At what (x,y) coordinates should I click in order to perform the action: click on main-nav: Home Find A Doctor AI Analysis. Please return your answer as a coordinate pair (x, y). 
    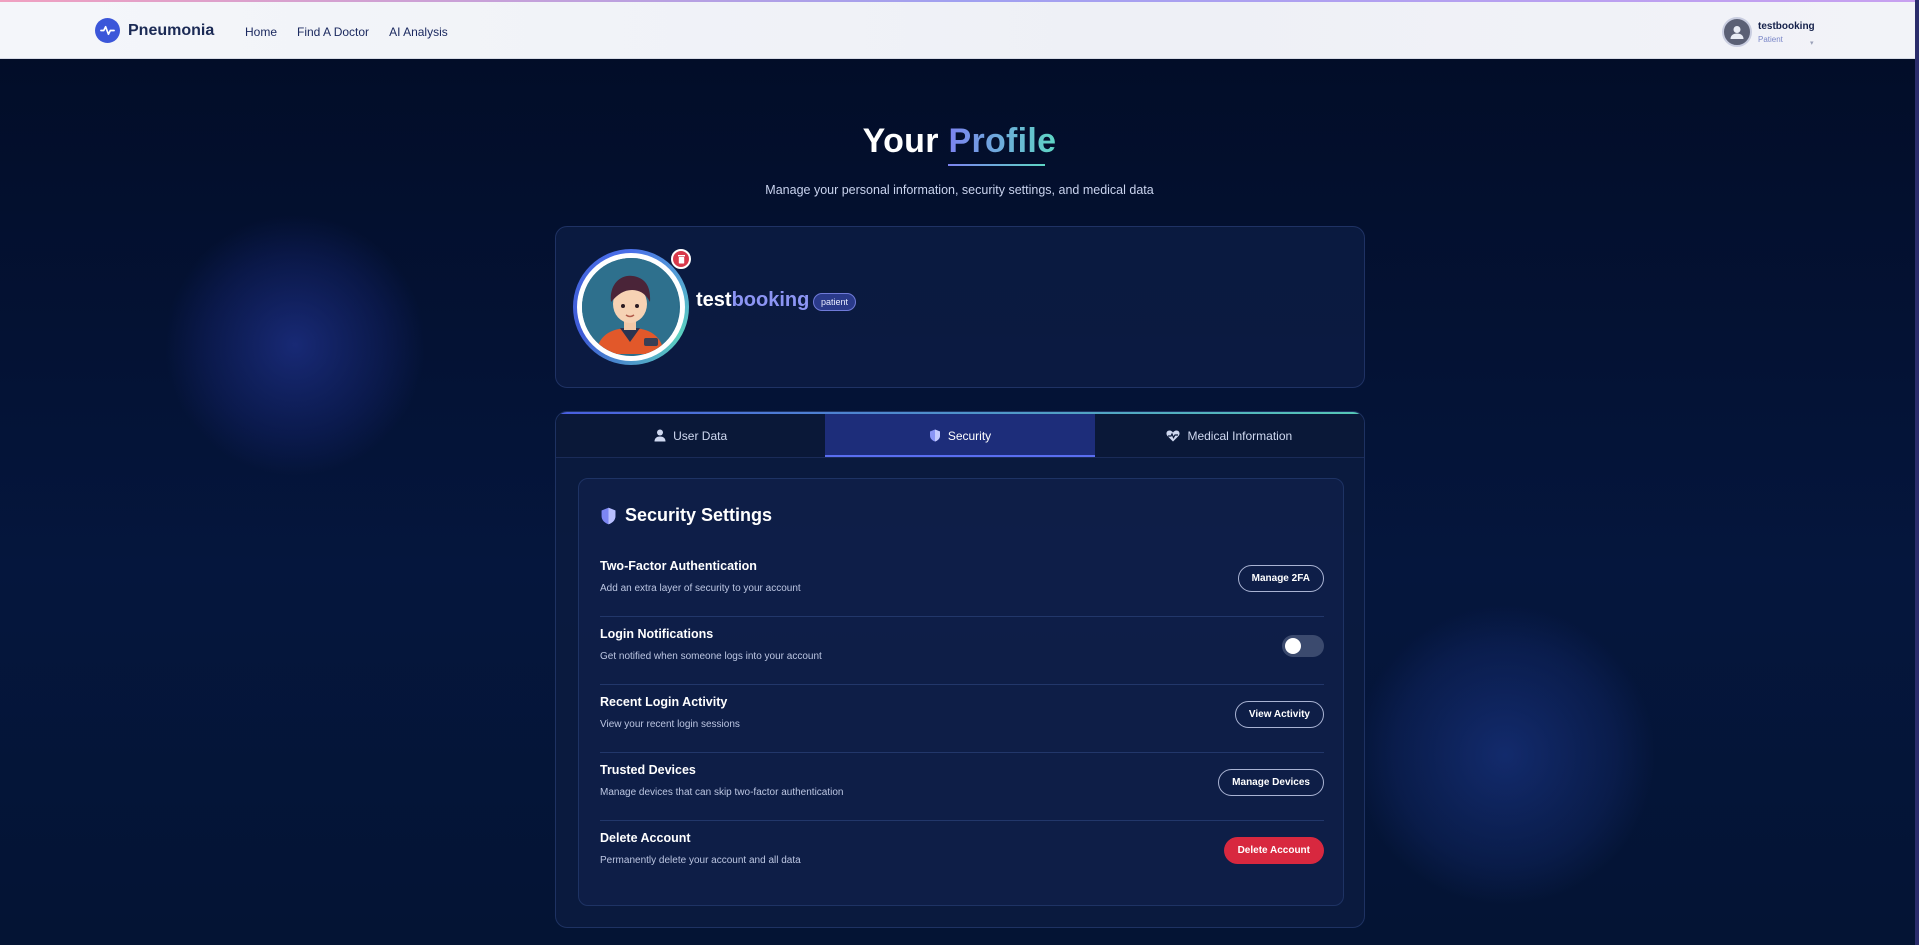
    Looking at the image, I should click on (346, 32).